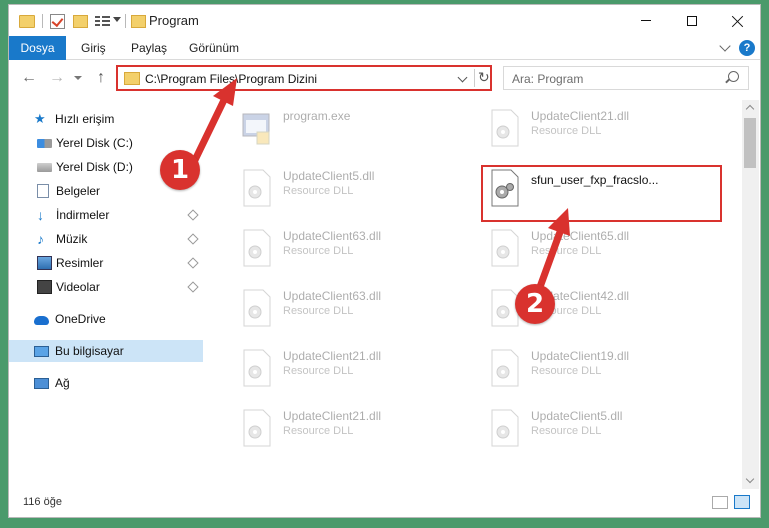  Describe the element at coordinates (180, 170) in the screenshot. I see `step-badge-1: 1` at that location.